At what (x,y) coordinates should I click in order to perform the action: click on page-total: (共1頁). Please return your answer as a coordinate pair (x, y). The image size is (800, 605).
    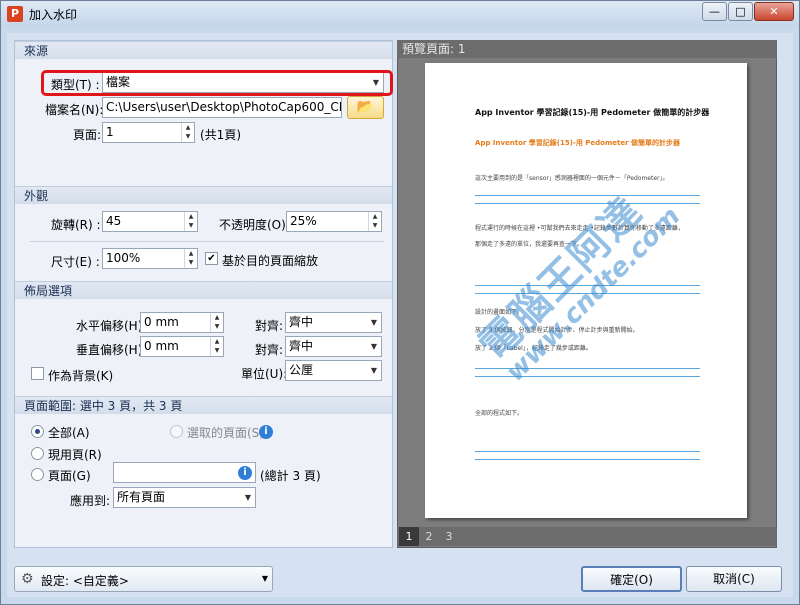
    Looking at the image, I should click on (220, 135).